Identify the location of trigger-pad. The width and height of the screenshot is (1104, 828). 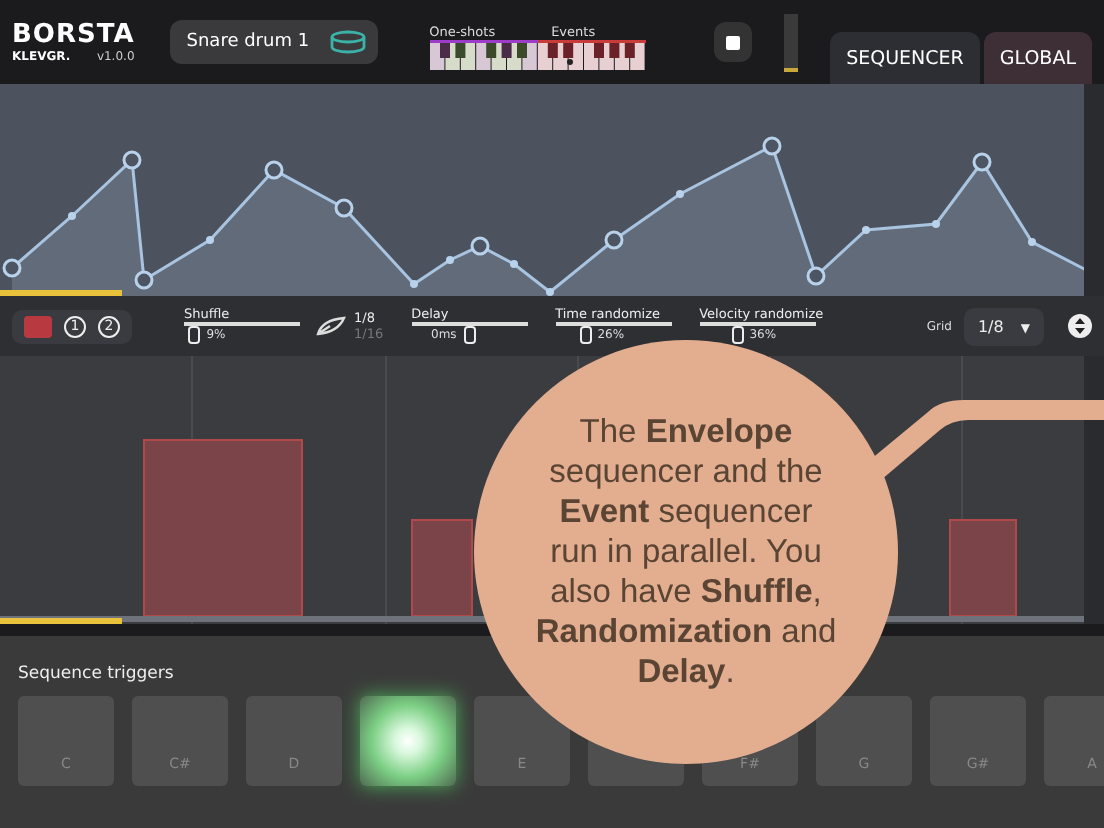
(408, 741).